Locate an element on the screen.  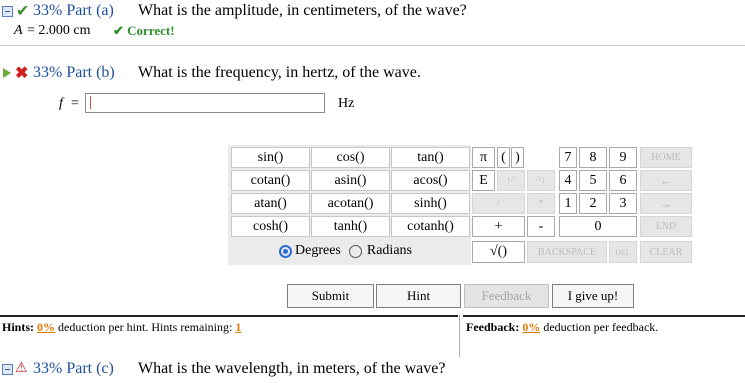
part-b-label: 33% Part (b) is located at coordinates (74, 72).